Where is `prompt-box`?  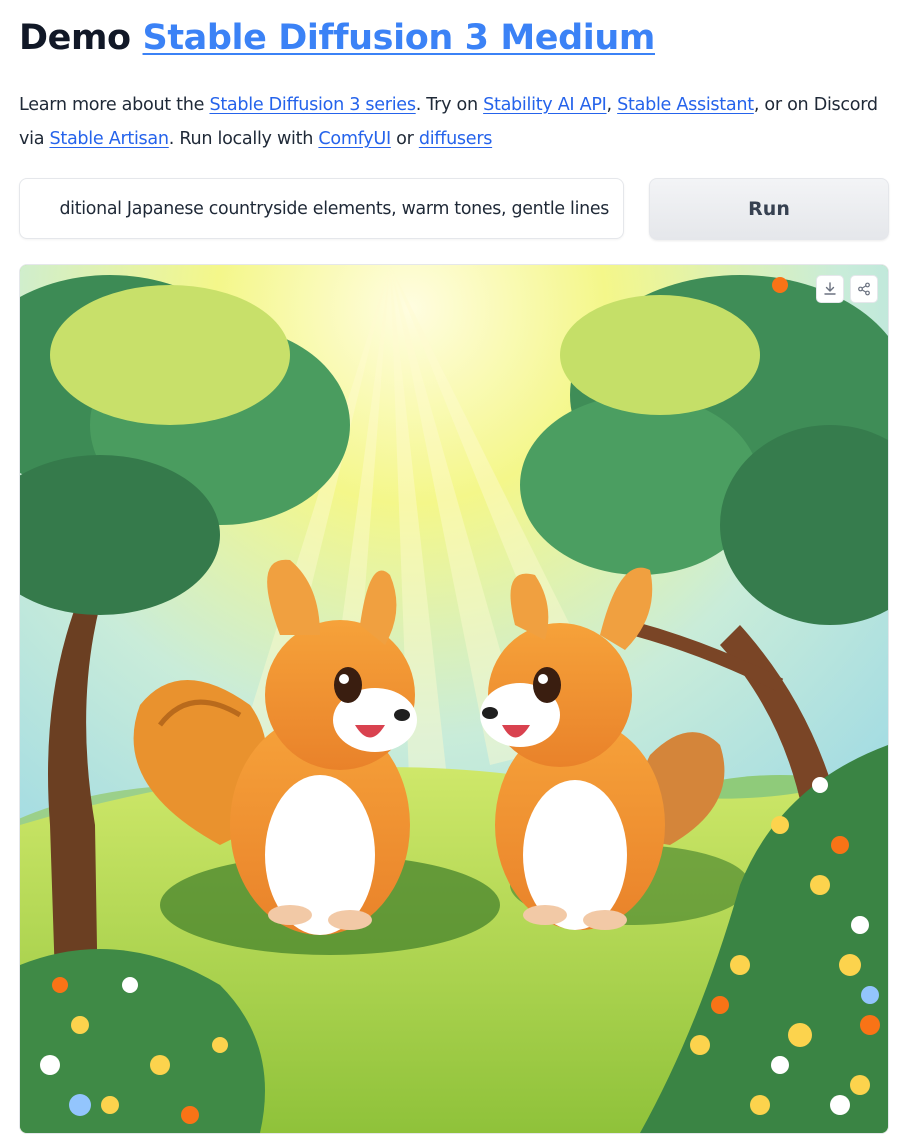
prompt-box is located at coordinates (321, 208).